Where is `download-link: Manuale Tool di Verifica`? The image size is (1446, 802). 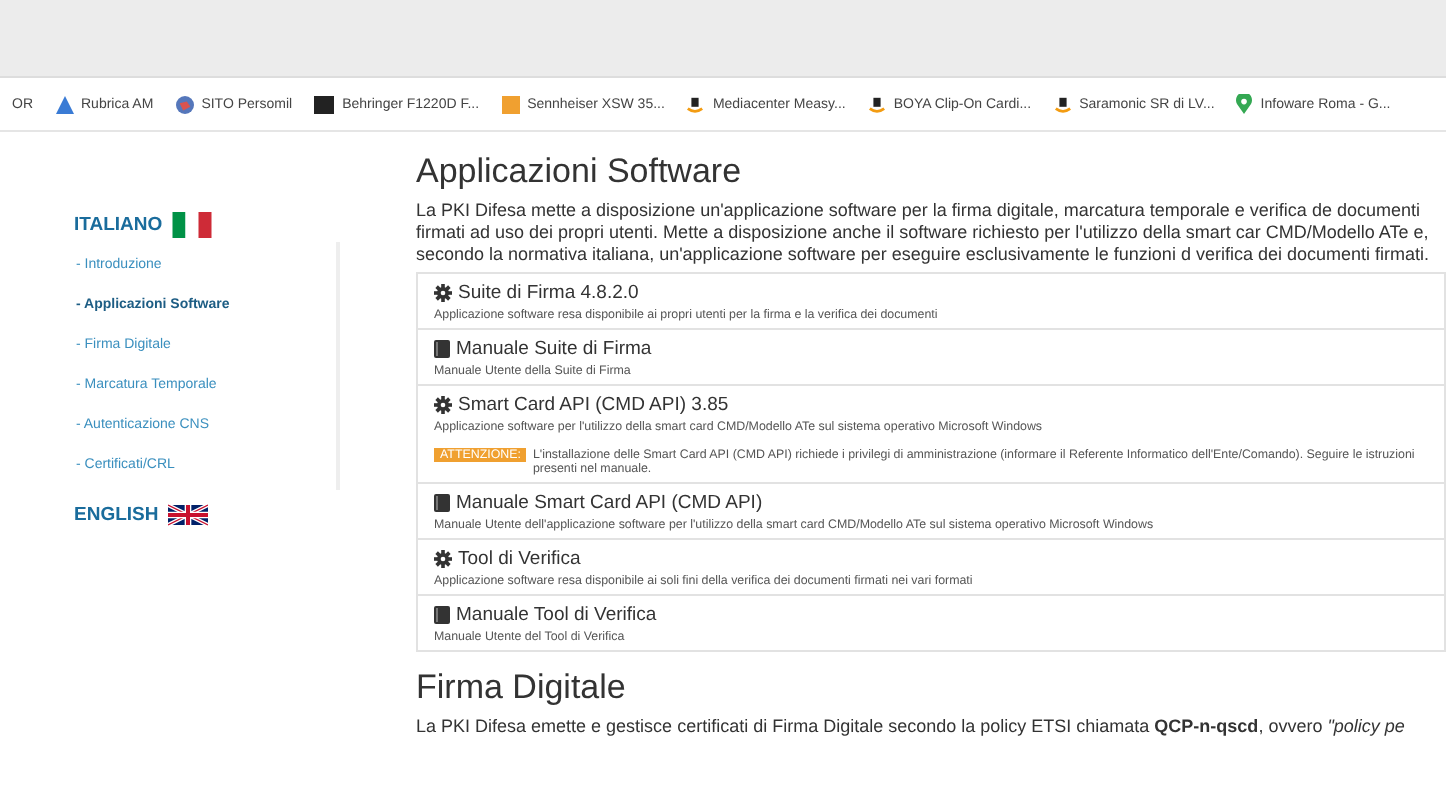 download-link: Manuale Tool di Verifica is located at coordinates (931, 615).